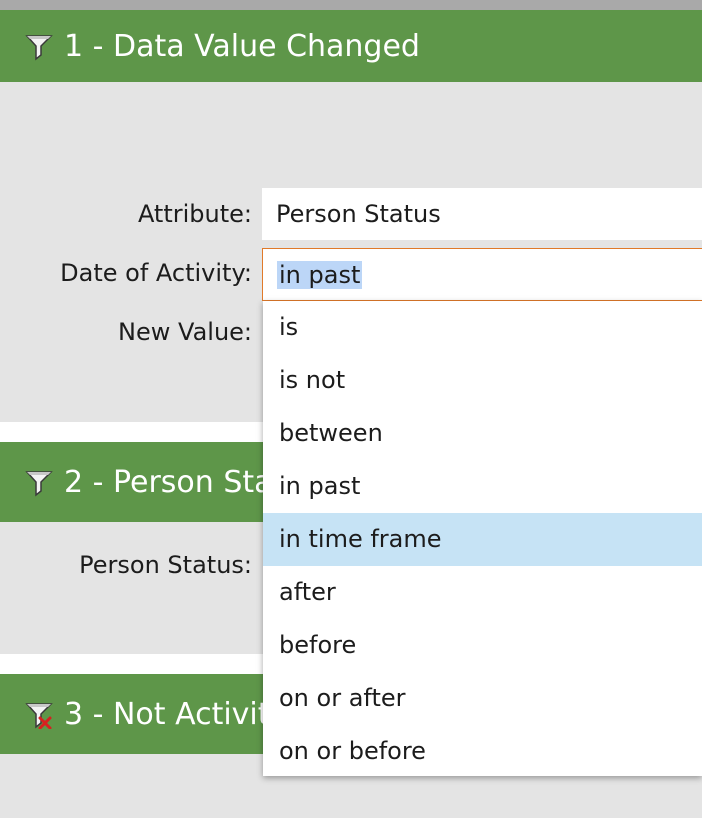  Describe the element at coordinates (482, 592) in the screenshot. I see `dropdown-option-after: after` at that location.